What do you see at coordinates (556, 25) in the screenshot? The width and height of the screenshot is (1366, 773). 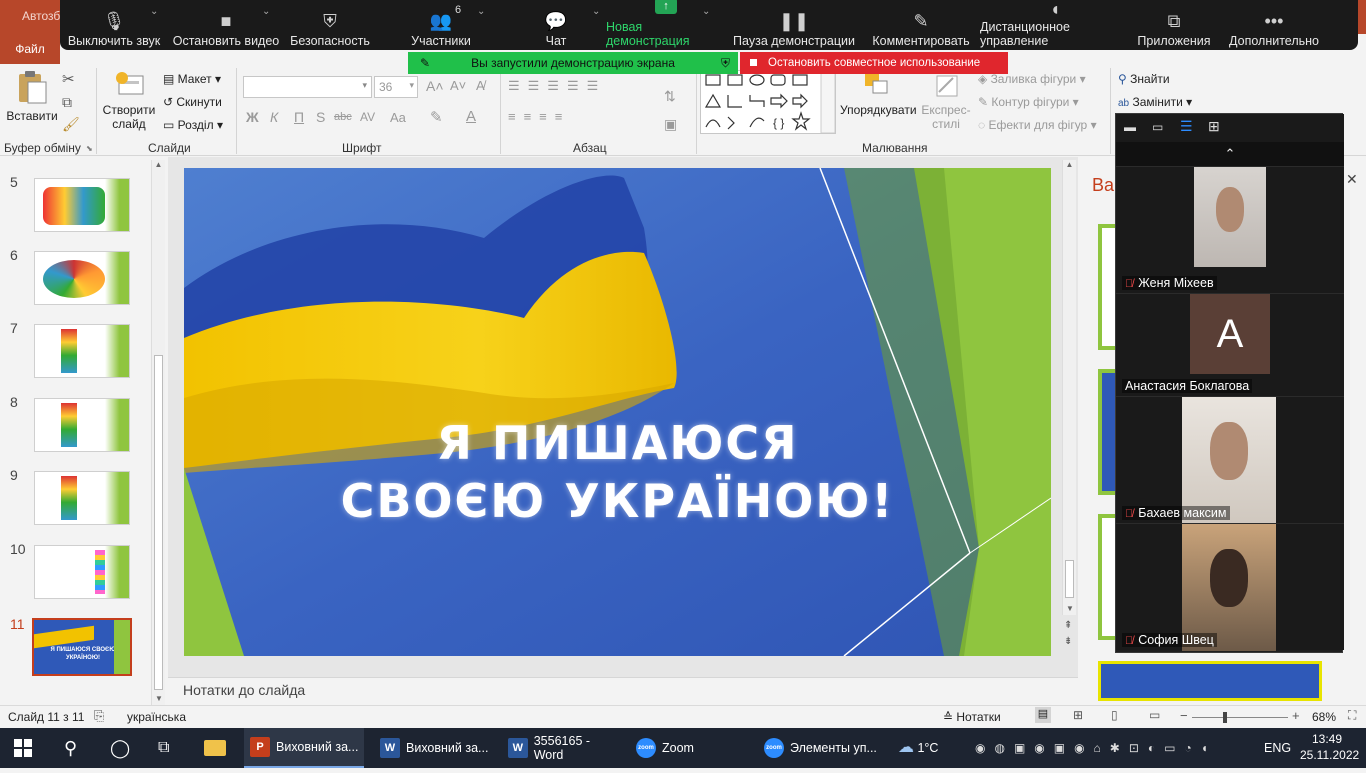 I see `zoom-btn-chat-bubble: 💬 Чат ⌄` at bounding box center [556, 25].